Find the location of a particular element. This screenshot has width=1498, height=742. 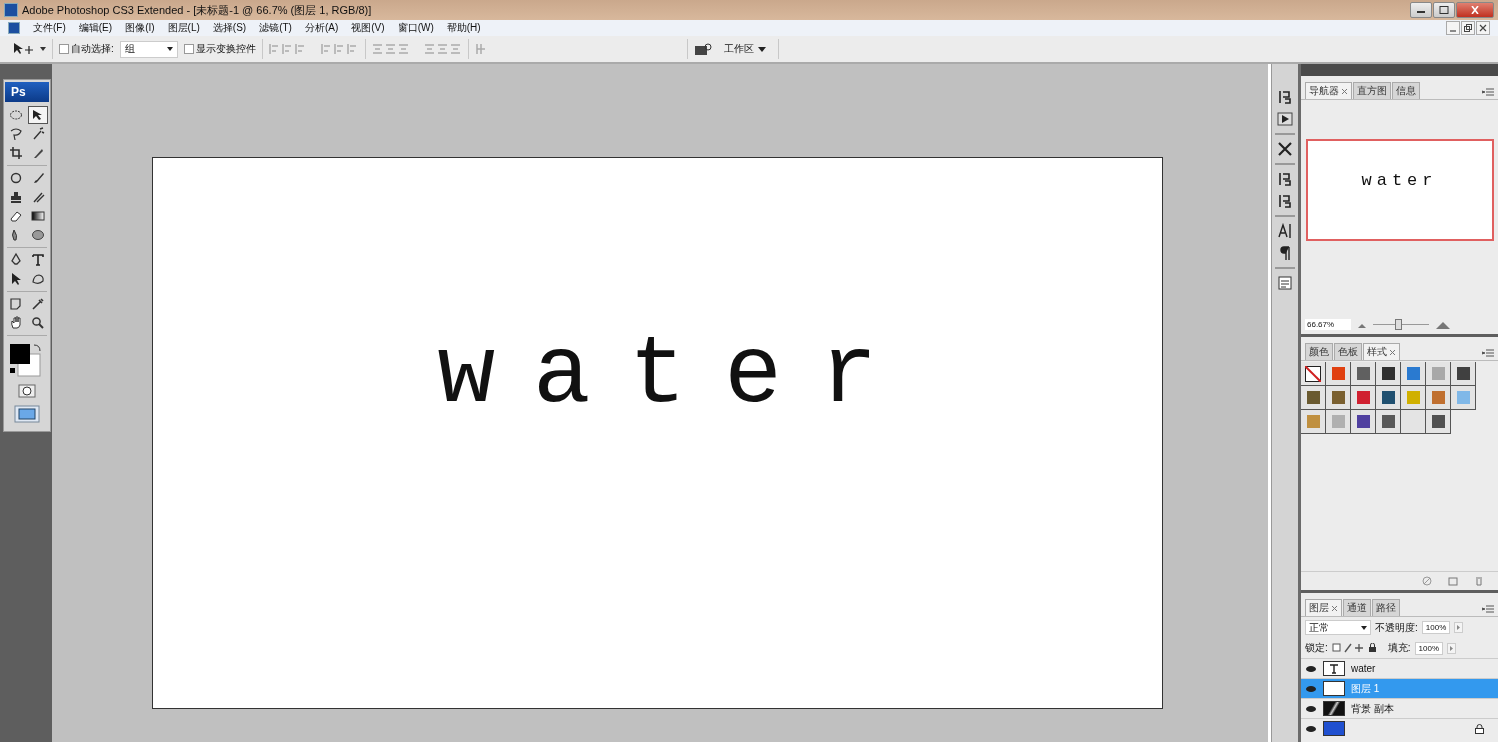

layer-name: 图层 1 is located at coordinates (1365, 688).